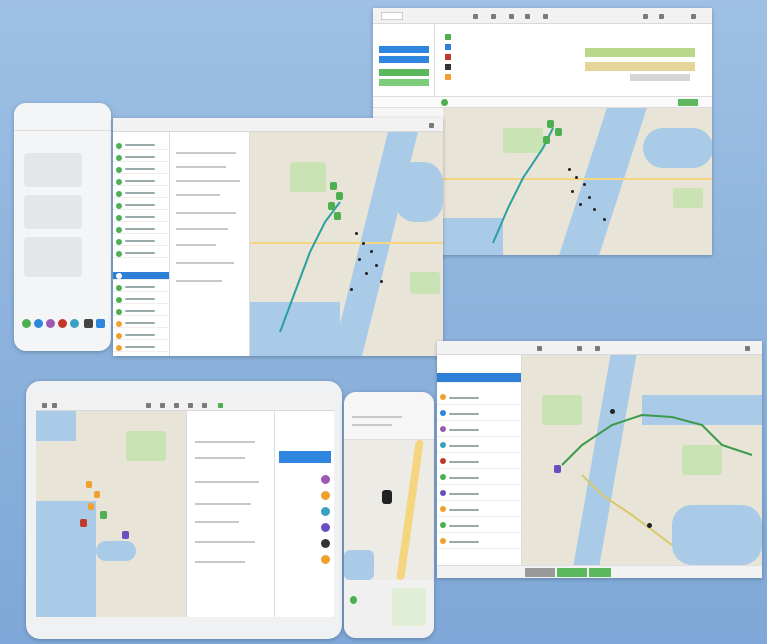 The width and height of the screenshot is (767, 644). Describe the element at coordinates (389, 510) in the screenshot. I see `phone-map` at that location.